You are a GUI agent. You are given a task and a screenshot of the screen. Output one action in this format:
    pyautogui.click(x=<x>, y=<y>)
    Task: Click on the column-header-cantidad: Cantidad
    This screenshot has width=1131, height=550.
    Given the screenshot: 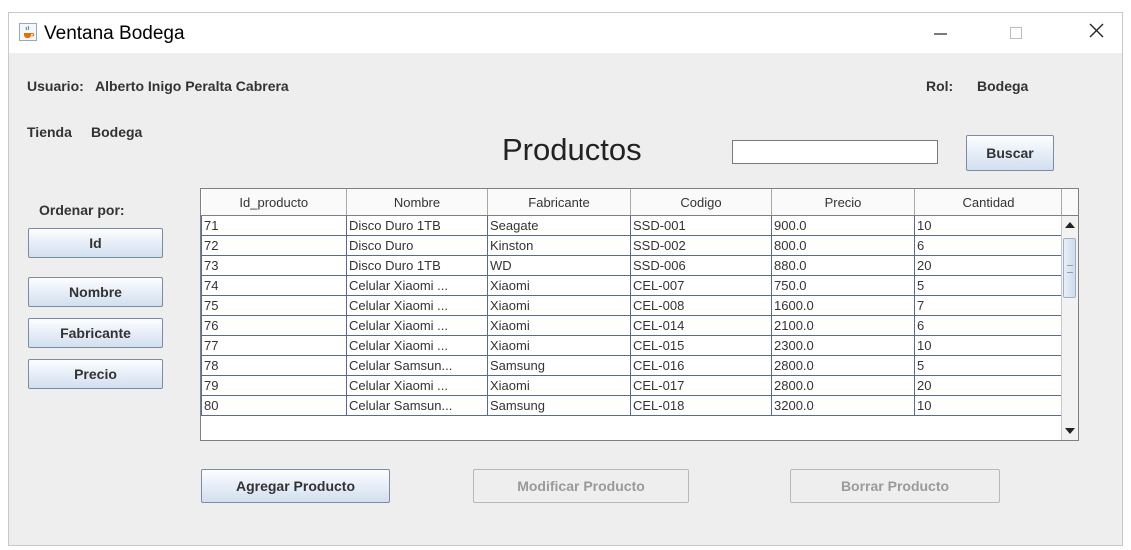 What is the action you would take?
    pyautogui.click(x=988, y=202)
    